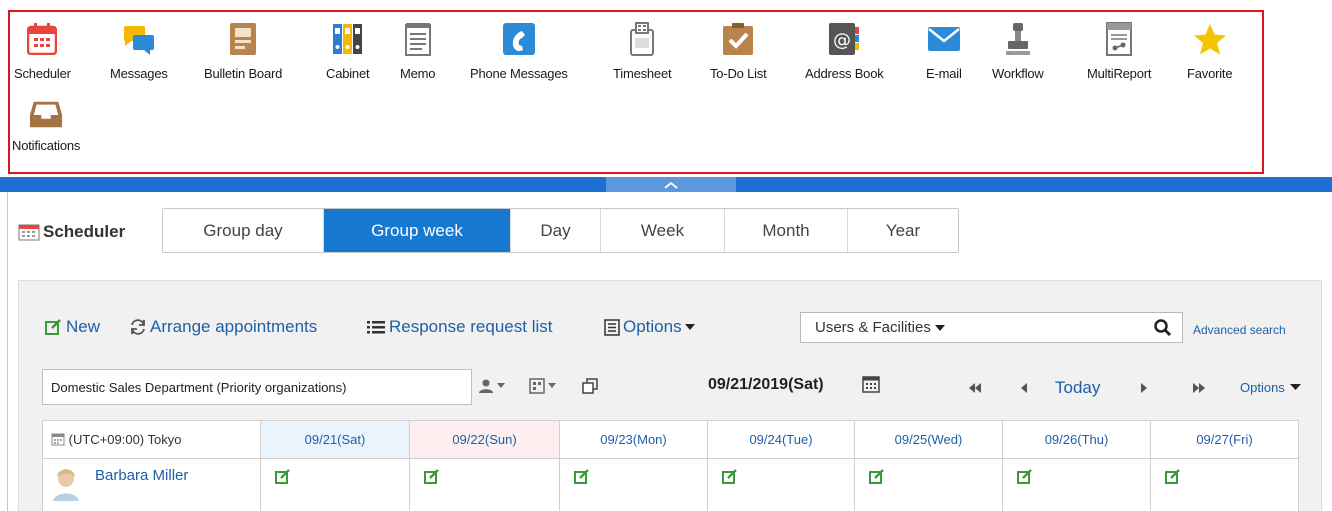 Image resolution: width=1332 pixels, height=511 pixels. Describe the element at coordinates (1119, 73) in the screenshot. I see `app-label: MultiReport` at that location.